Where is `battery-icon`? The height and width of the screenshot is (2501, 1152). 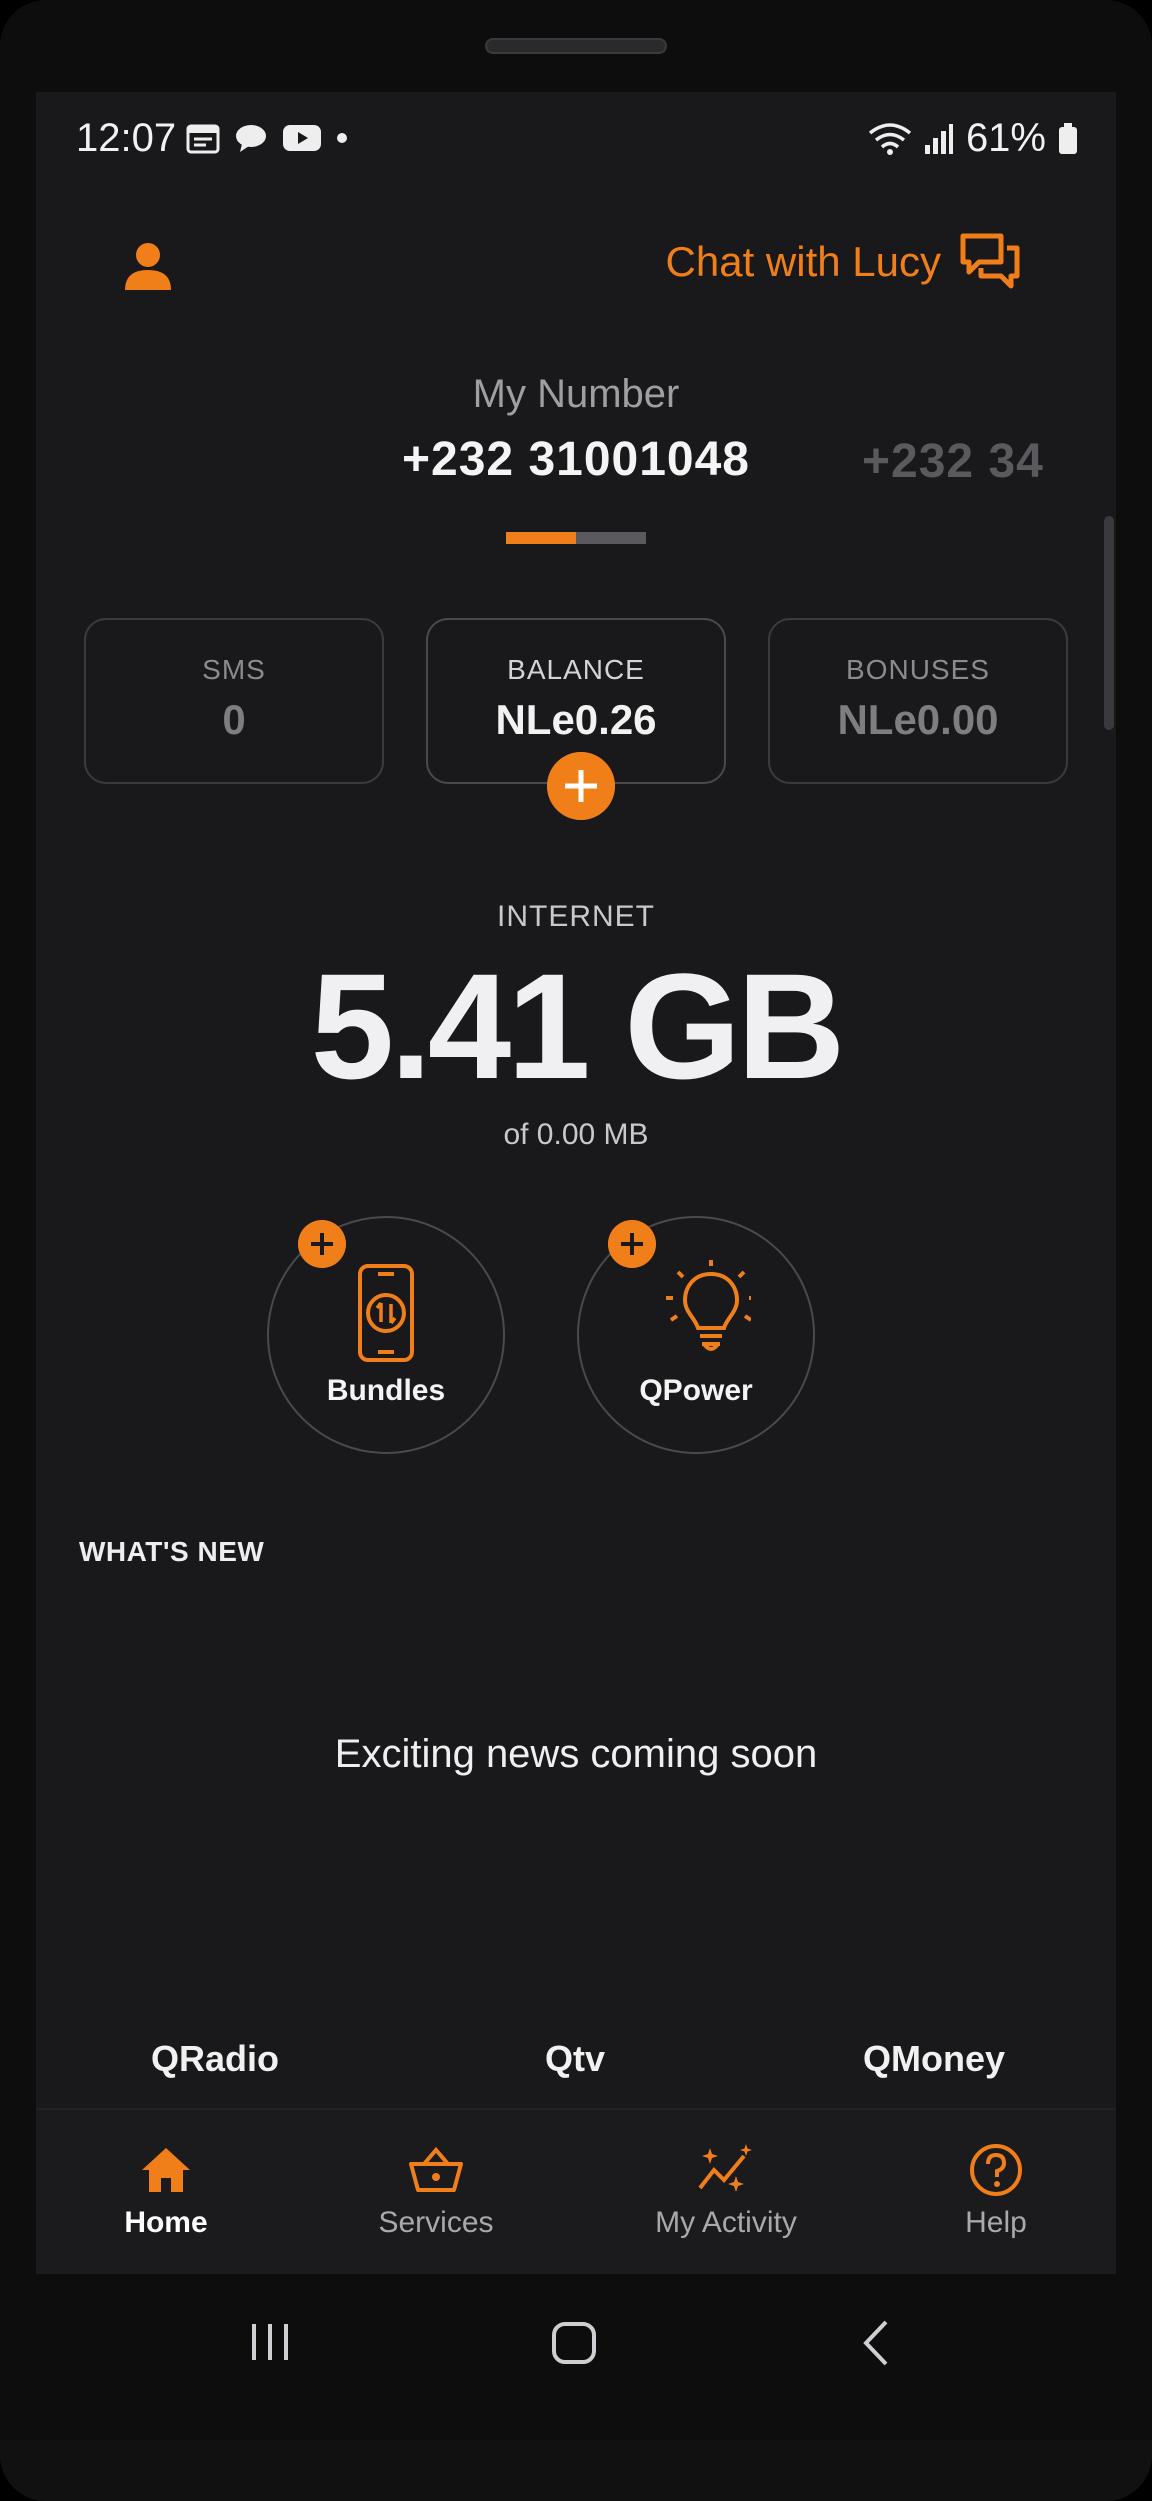
battery-icon is located at coordinates (1068, 138).